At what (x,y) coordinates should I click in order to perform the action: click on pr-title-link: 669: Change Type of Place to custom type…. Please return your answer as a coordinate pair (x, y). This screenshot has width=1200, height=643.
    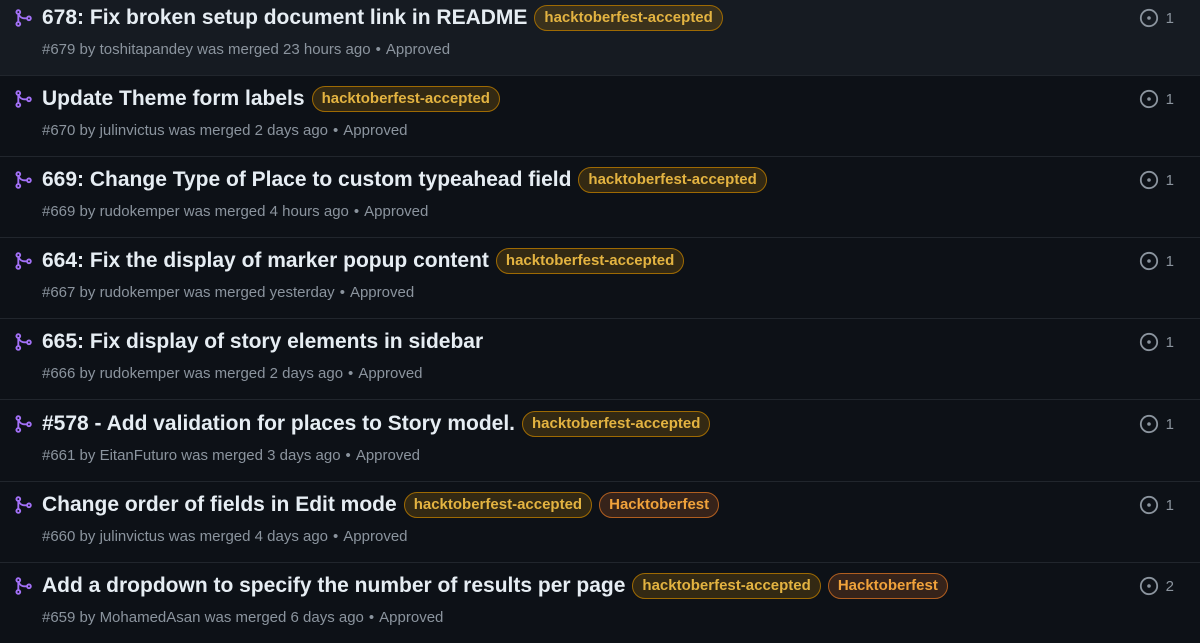
    Looking at the image, I should click on (306, 180).